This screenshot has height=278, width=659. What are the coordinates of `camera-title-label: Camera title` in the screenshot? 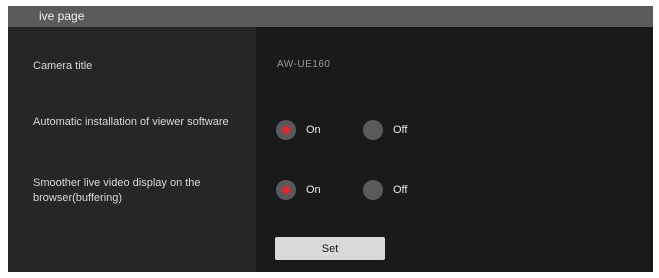 It's located at (63, 66).